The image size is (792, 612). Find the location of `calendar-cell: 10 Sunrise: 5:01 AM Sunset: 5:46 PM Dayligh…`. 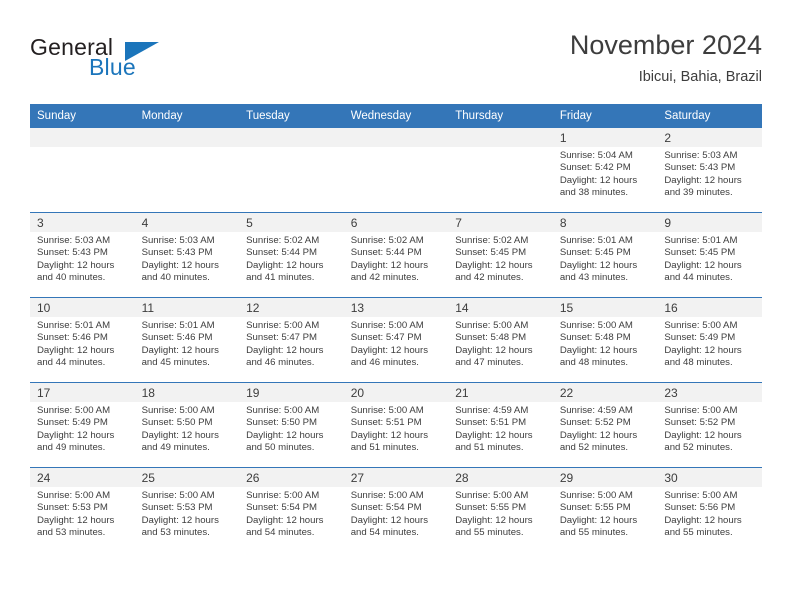

calendar-cell: 10 Sunrise: 5:01 AM Sunset: 5:46 PM Dayligh… is located at coordinates (82, 340).